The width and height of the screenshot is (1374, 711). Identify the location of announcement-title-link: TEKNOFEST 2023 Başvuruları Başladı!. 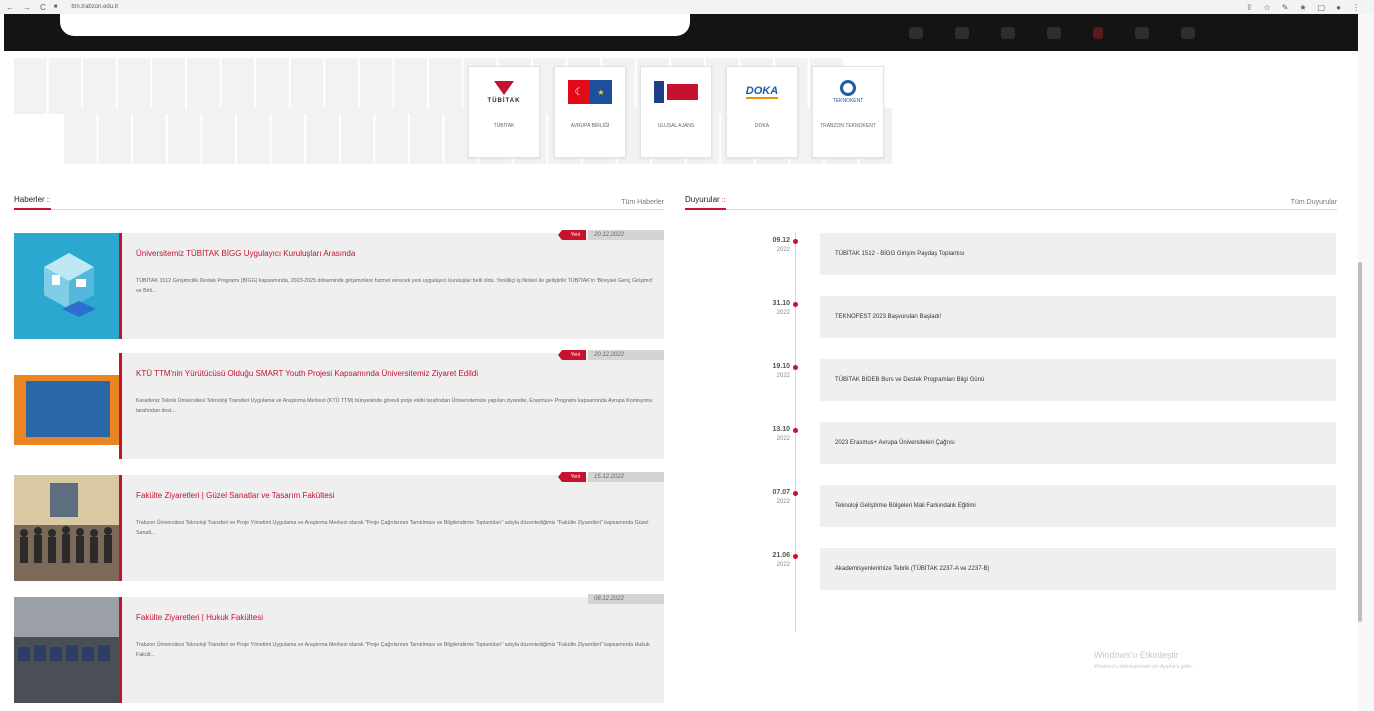
(1078, 317).